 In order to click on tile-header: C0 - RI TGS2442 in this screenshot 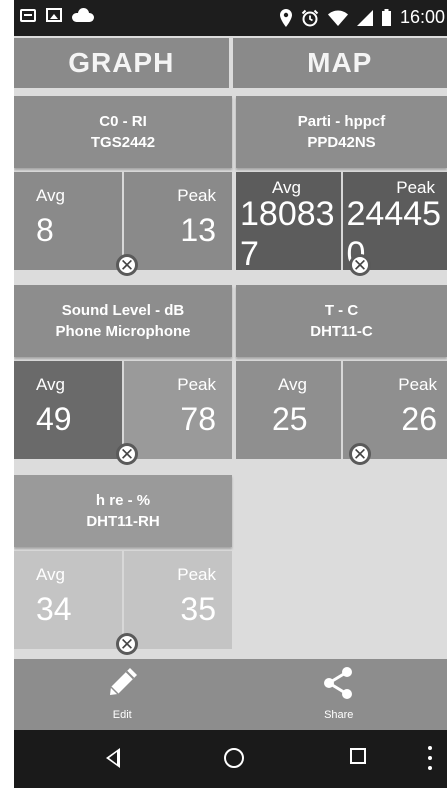, I will do `click(123, 132)`.